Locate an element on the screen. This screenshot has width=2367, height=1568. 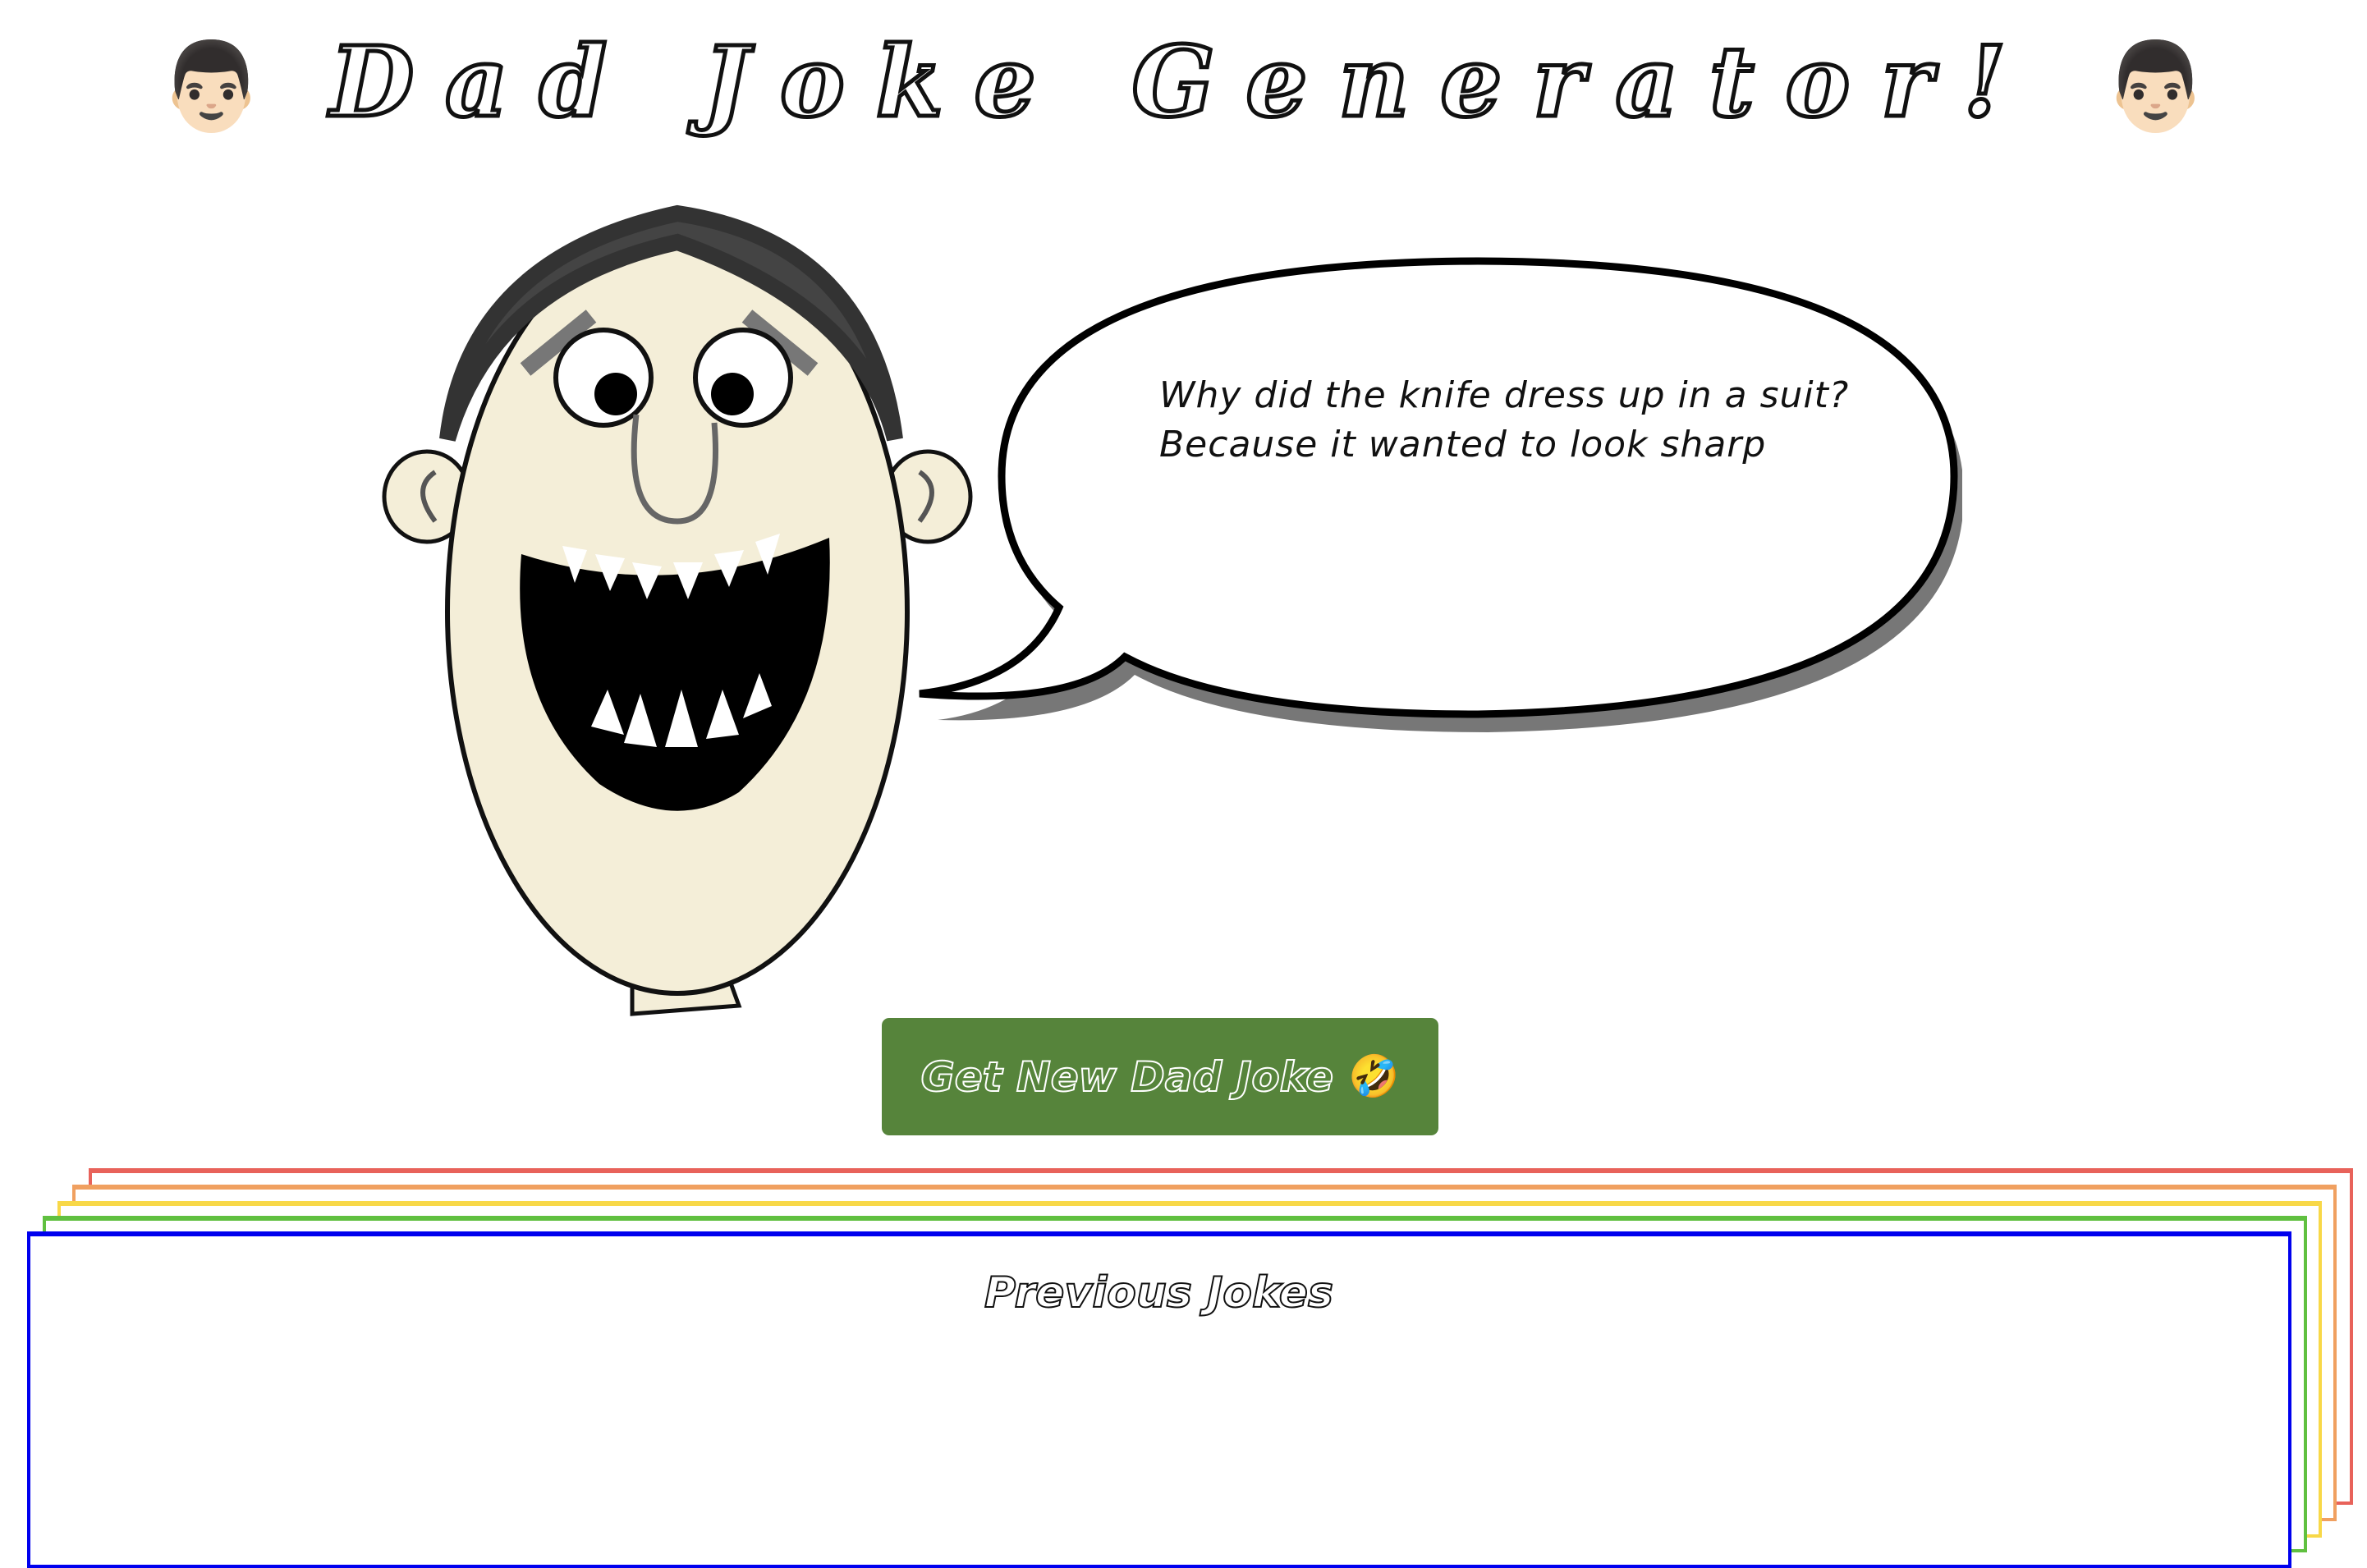
previous-jokes-heading: Previous Jokes is located at coordinates (1159, 1293).